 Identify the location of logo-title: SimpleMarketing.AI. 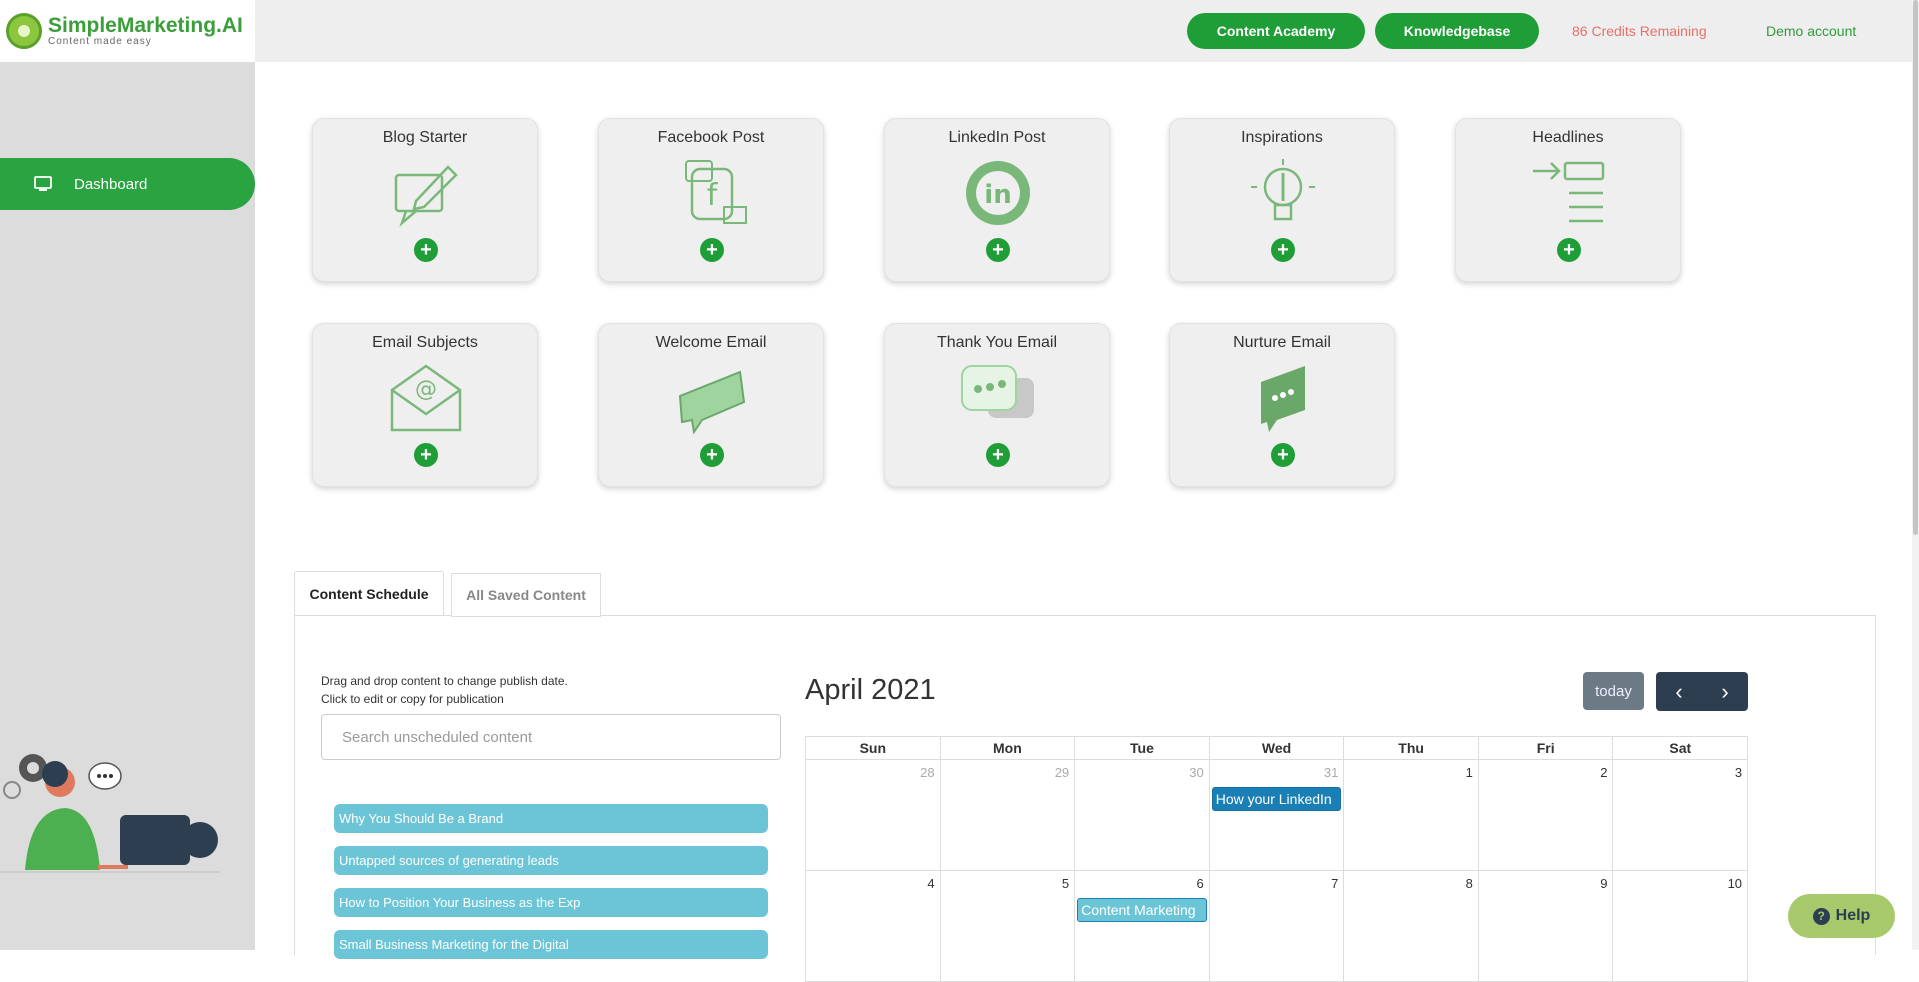
(145, 25).